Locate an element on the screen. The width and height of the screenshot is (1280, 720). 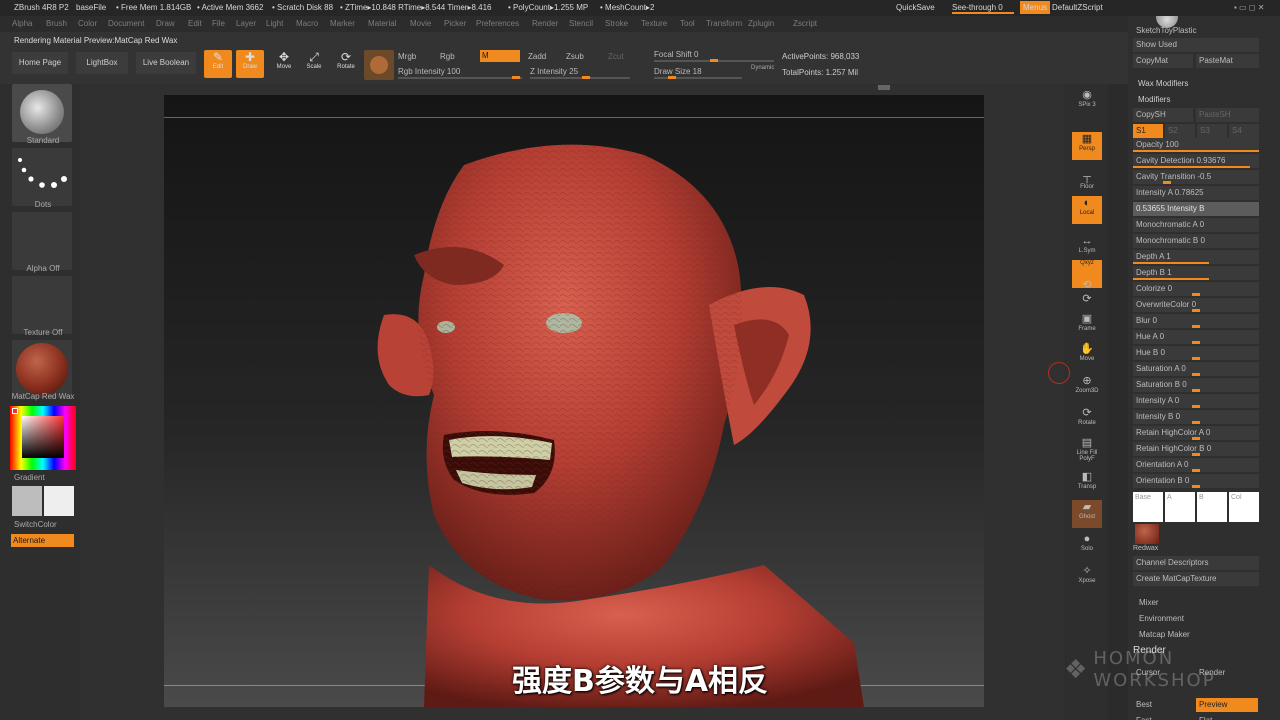
floor-button: ┬ Floor is located at coordinates (1087, 184).